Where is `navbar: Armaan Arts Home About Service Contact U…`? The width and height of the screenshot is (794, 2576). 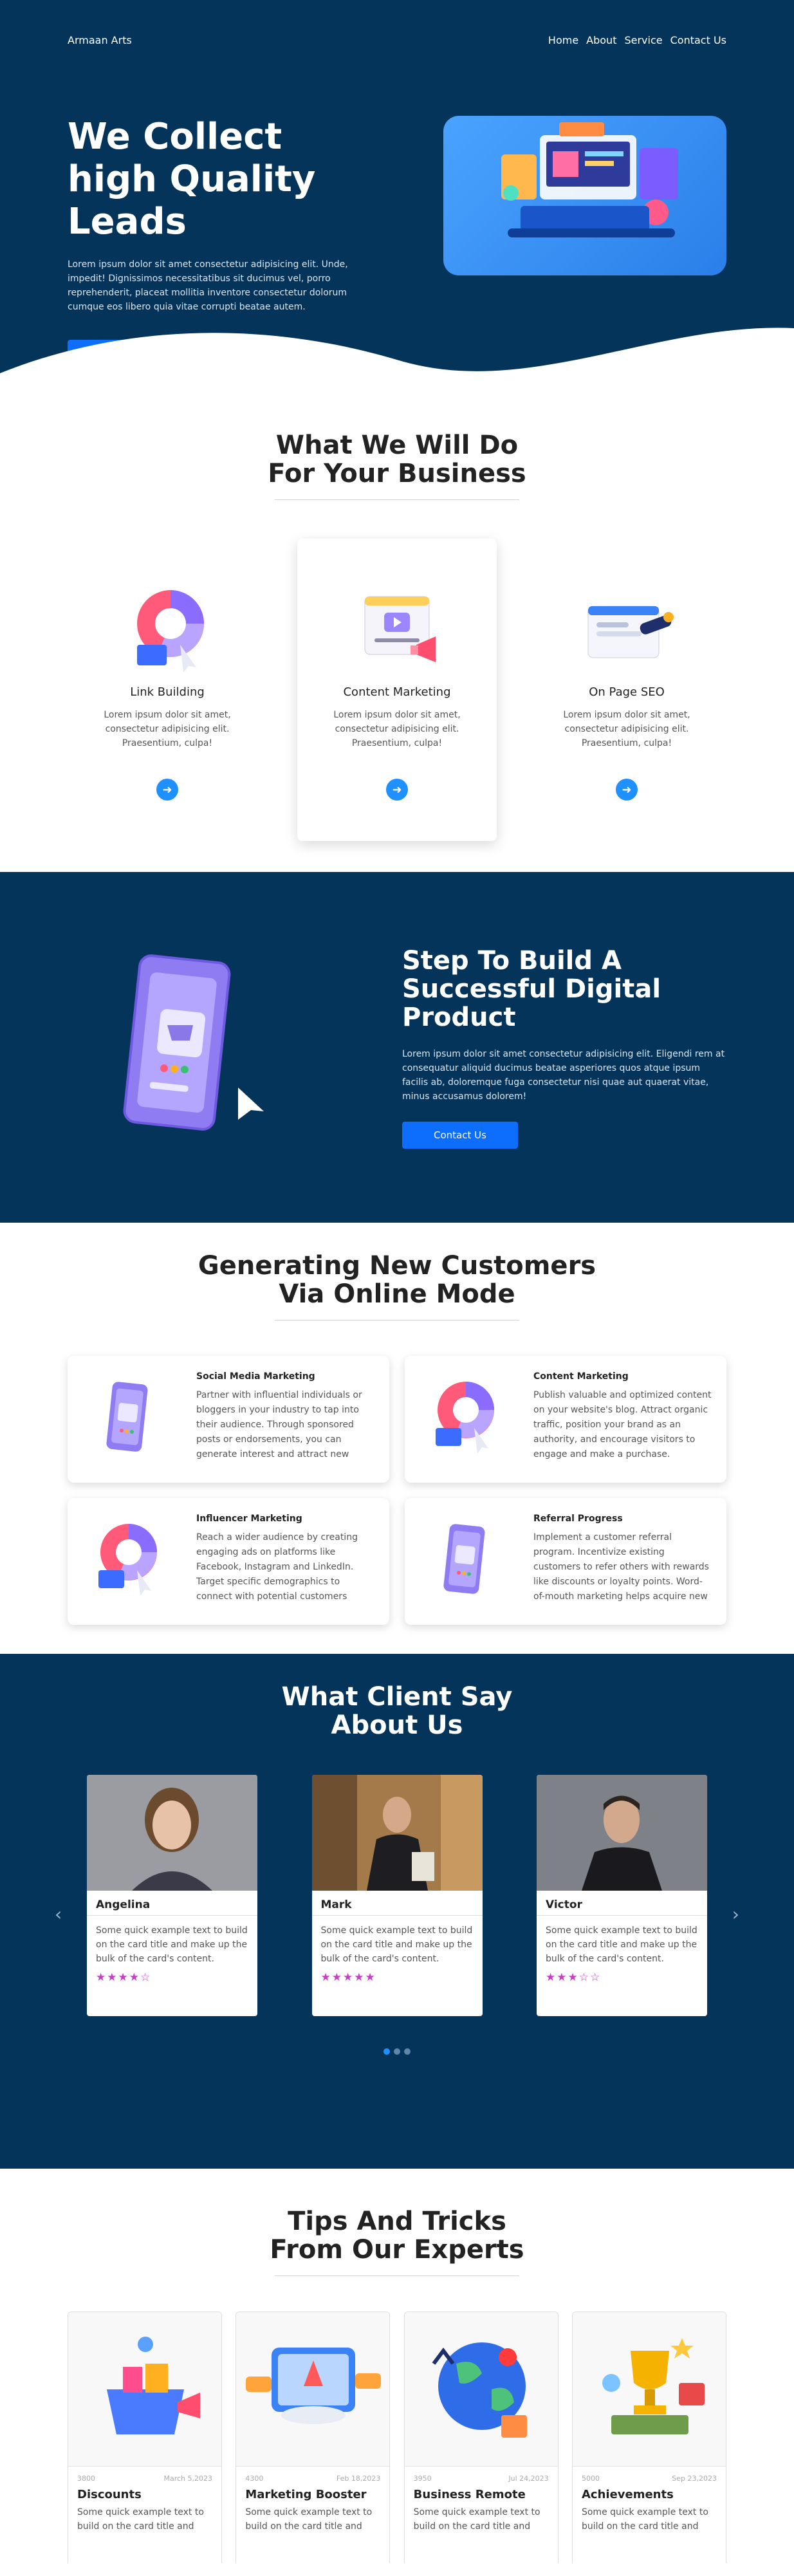
navbar: Armaan Arts Home About Service Contact U… is located at coordinates (397, 40).